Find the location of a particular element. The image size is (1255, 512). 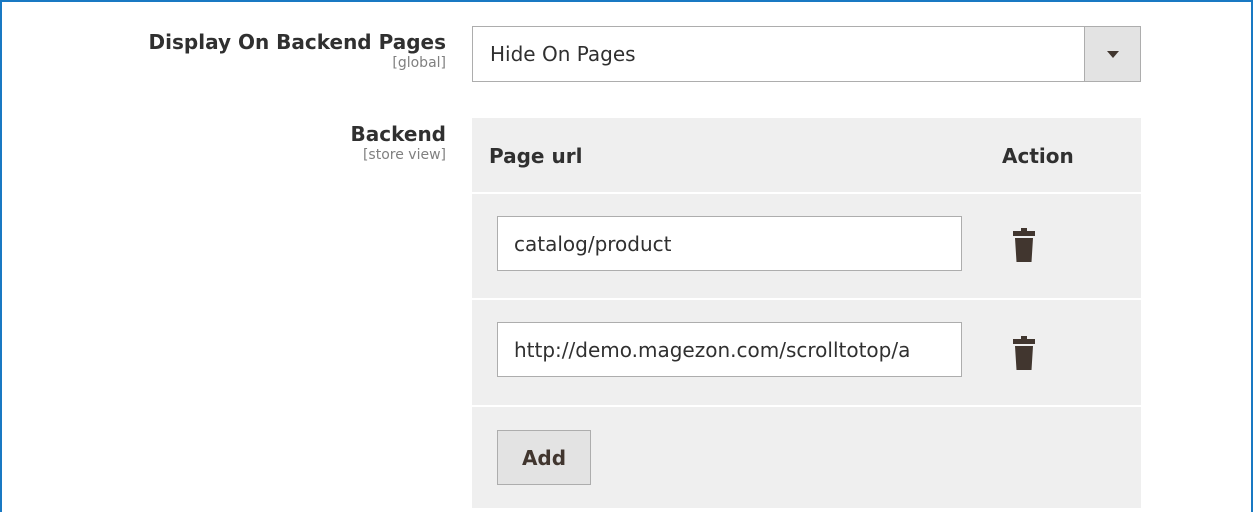

backend-label-group: Backend [store view] is located at coordinates (398, 143).